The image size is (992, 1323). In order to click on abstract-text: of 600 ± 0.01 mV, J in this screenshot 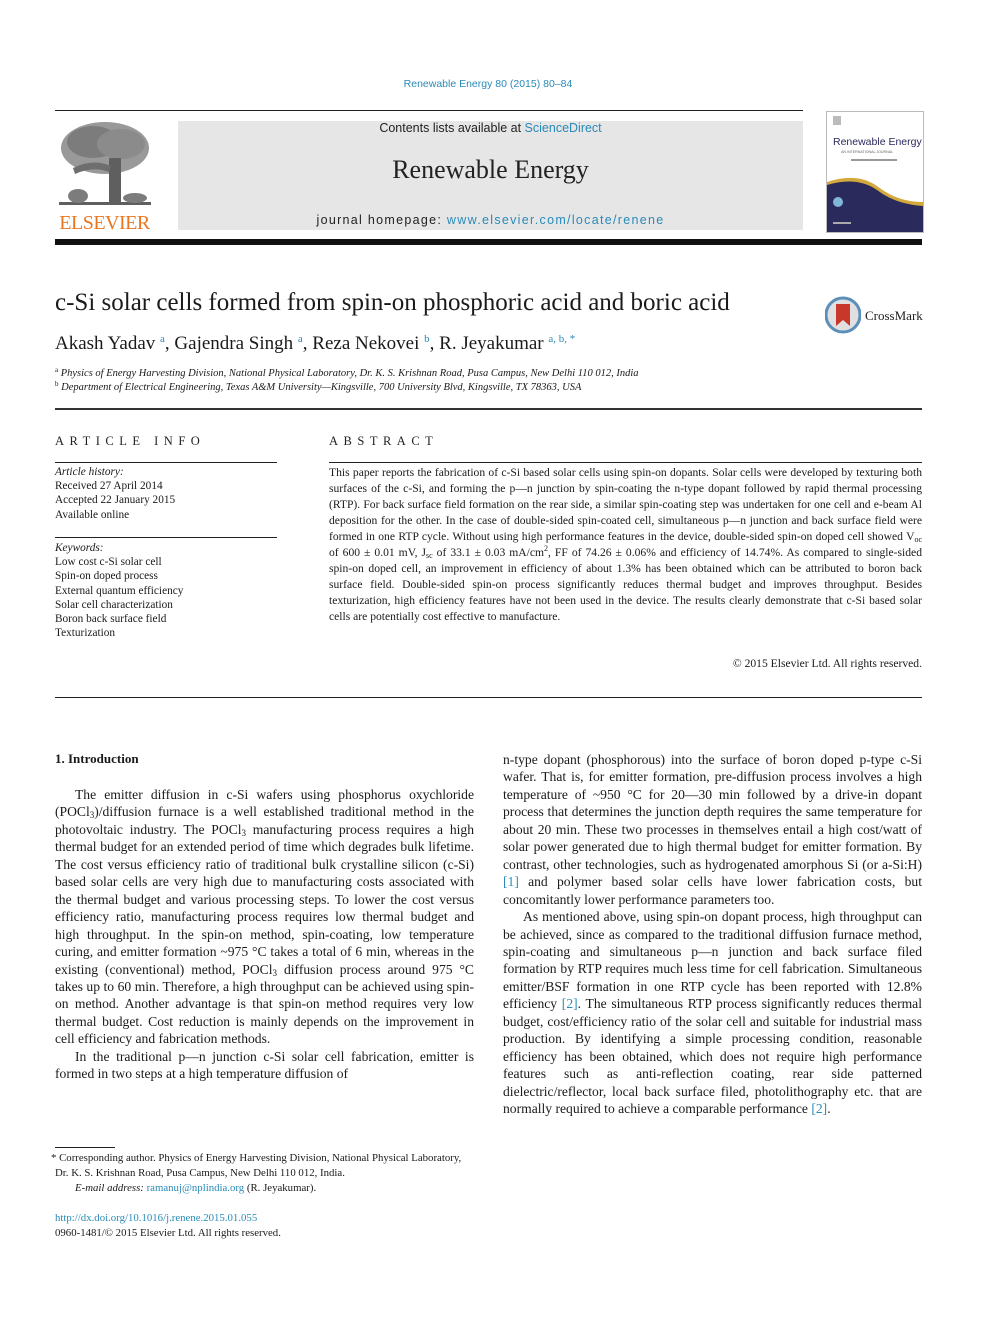, I will do `click(377, 552)`.